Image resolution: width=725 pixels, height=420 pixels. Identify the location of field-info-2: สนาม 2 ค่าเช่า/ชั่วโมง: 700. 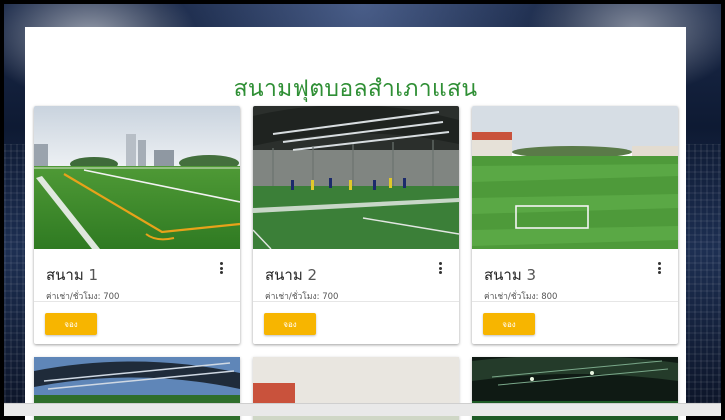
(356, 275).